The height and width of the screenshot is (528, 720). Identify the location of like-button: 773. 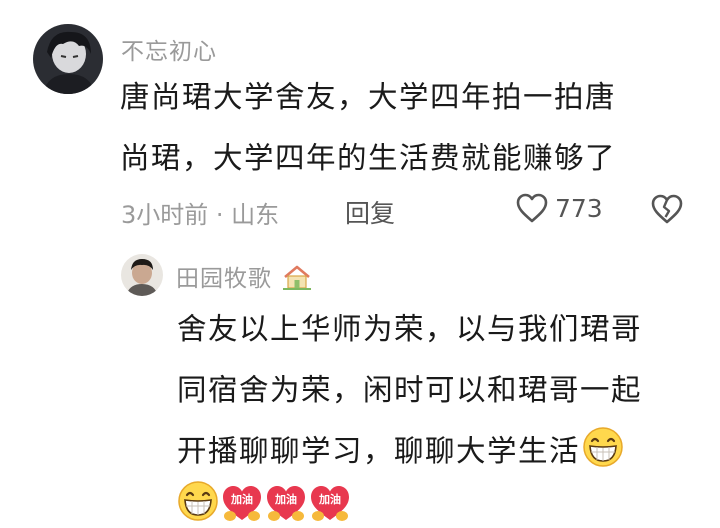
(559, 208).